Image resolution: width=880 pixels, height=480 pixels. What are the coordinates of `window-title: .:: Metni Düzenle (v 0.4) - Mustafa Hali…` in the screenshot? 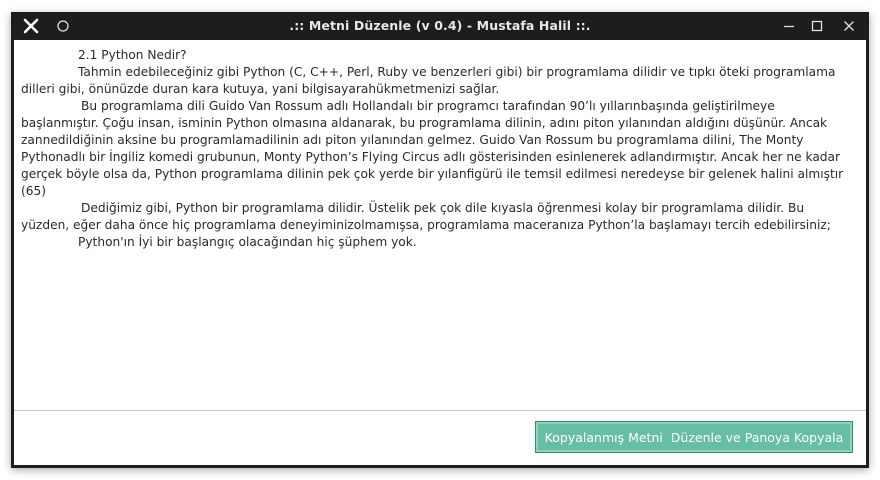 It's located at (440, 25).